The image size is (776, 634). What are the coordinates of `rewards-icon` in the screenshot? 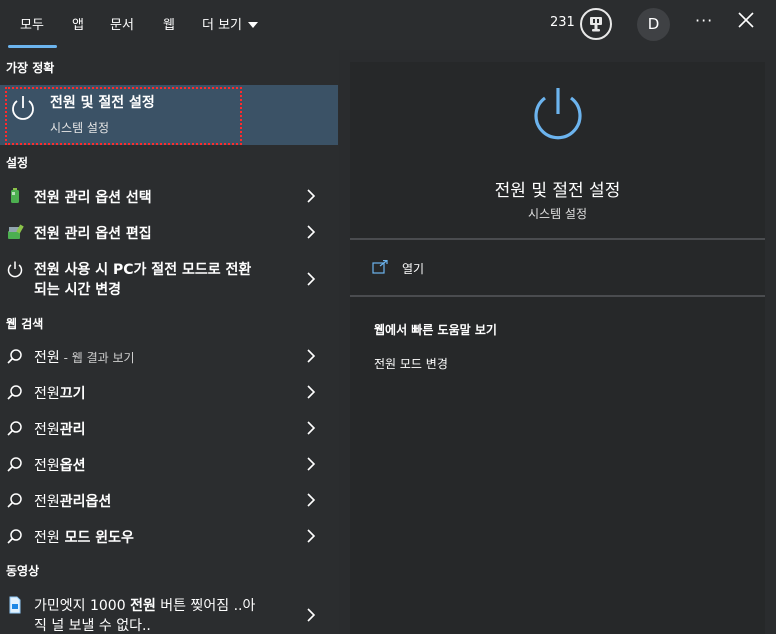 It's located at (596, 24).